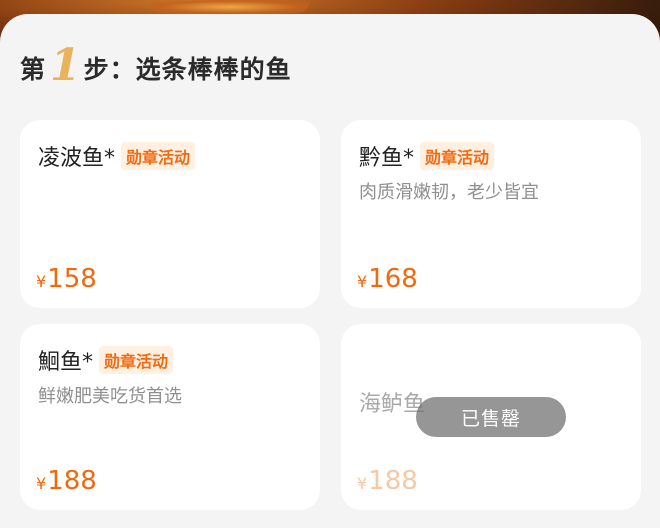  What do you see at coordinates (449, 192) in the screenshot?
I see `fish-description: 肉质滑嫩韧，老少皆宜` at bounding box center [449, 192].